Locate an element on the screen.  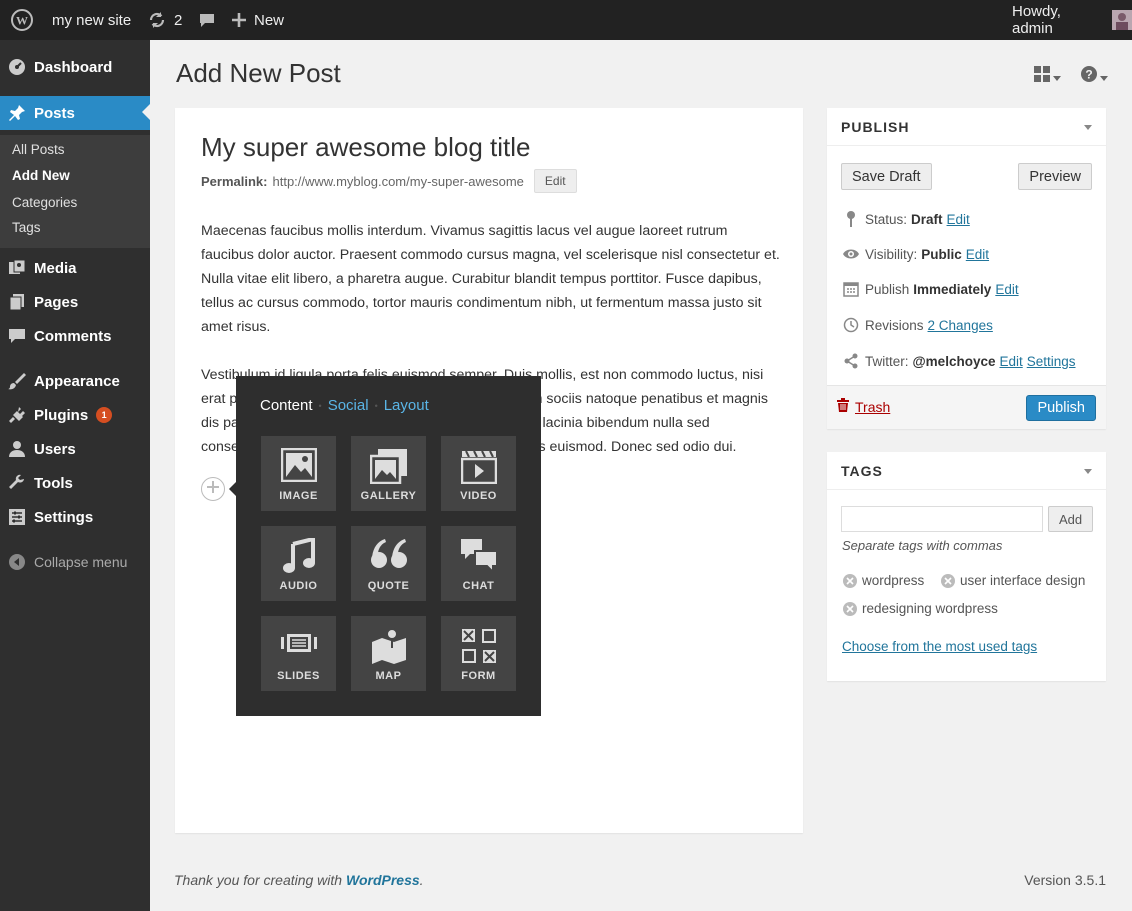
comments-icon is located at coordinates (17, 336).